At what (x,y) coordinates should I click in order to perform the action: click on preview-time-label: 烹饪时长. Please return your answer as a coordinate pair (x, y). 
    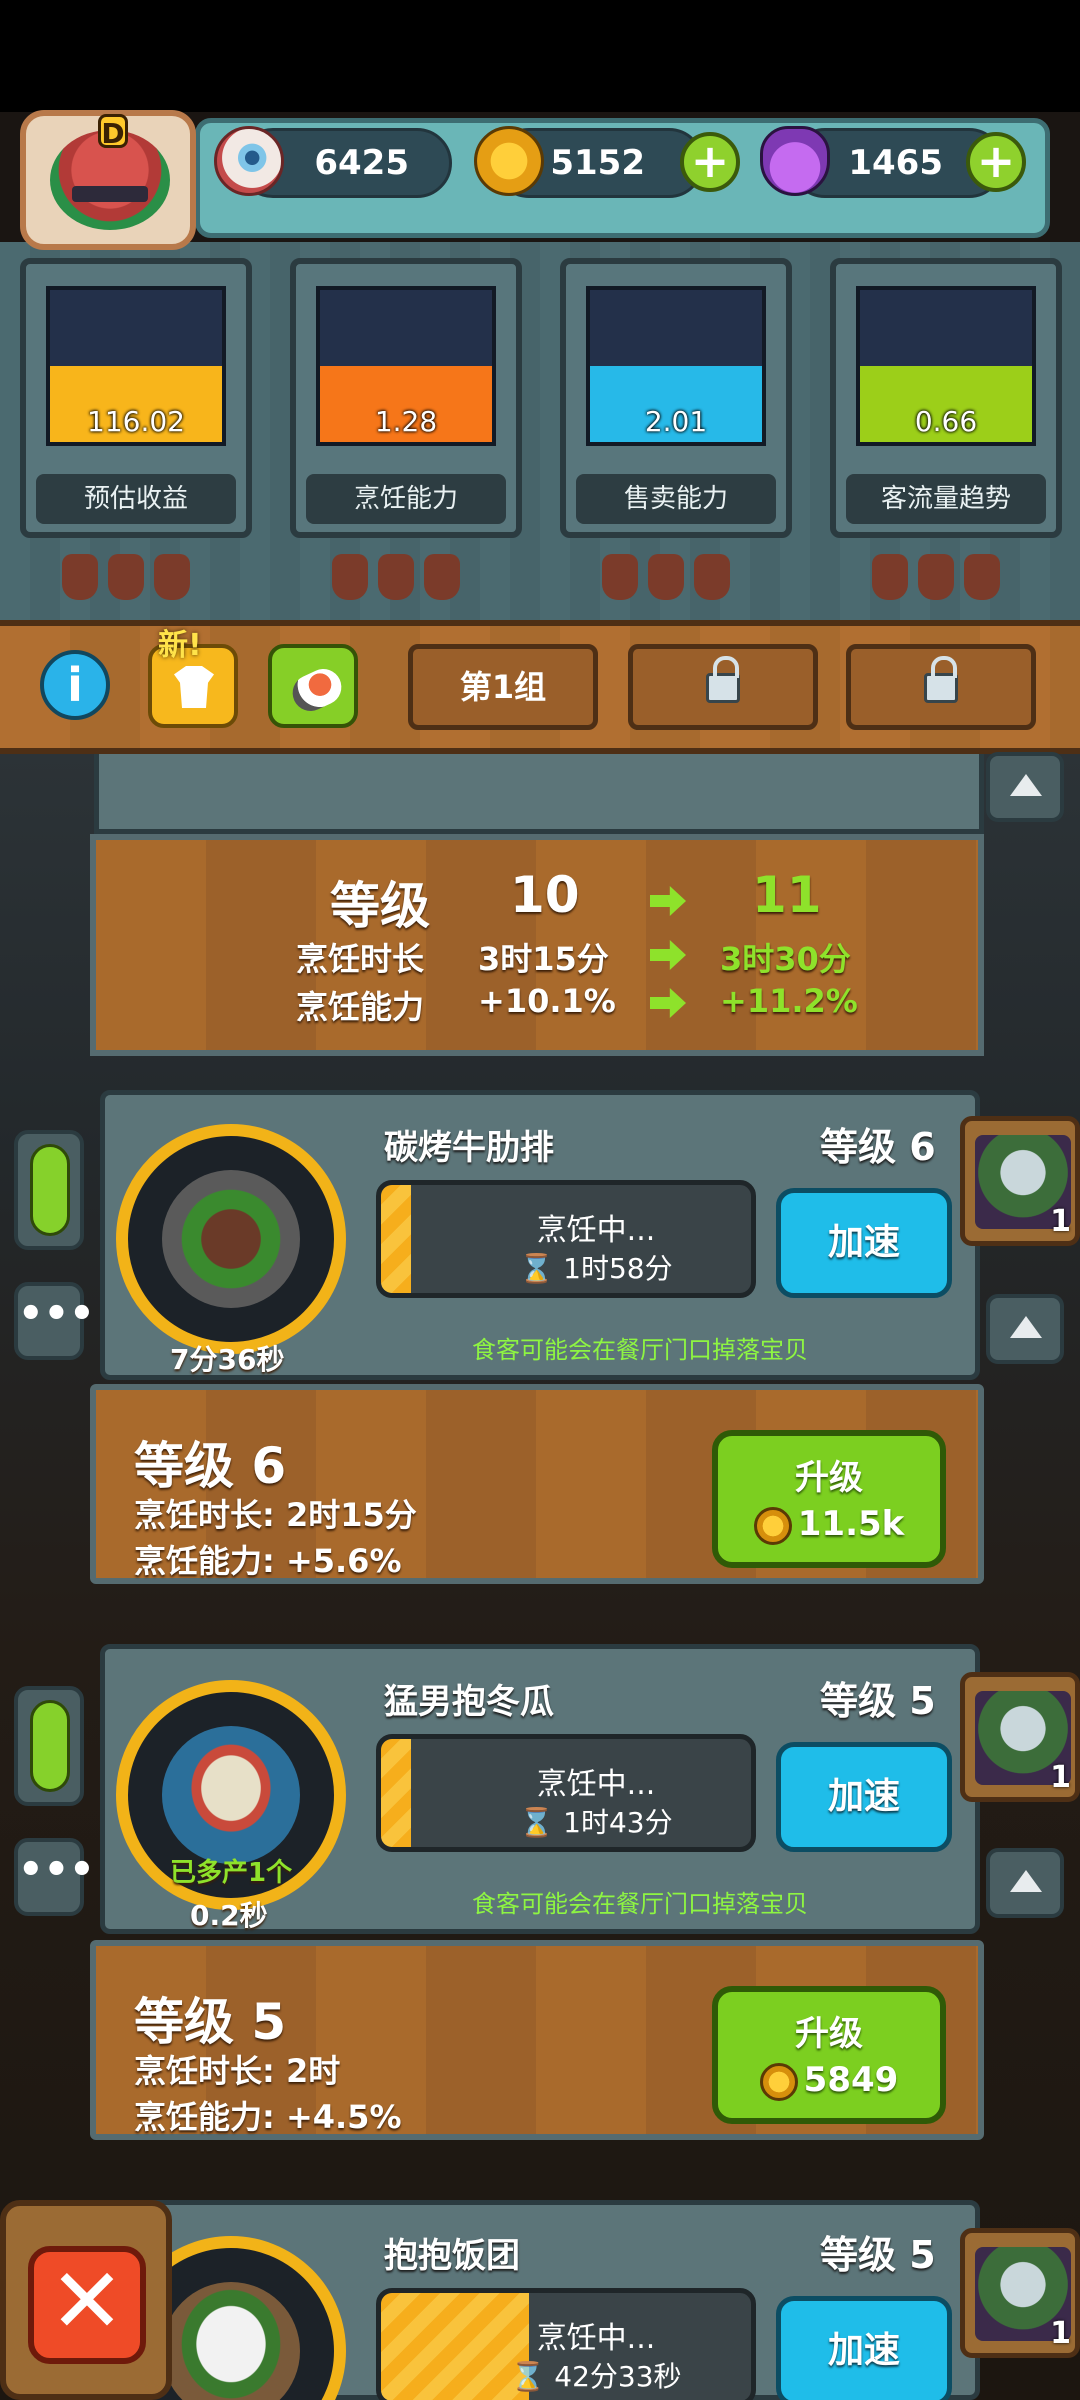
    Looking at the image, I should click on (360, 959).